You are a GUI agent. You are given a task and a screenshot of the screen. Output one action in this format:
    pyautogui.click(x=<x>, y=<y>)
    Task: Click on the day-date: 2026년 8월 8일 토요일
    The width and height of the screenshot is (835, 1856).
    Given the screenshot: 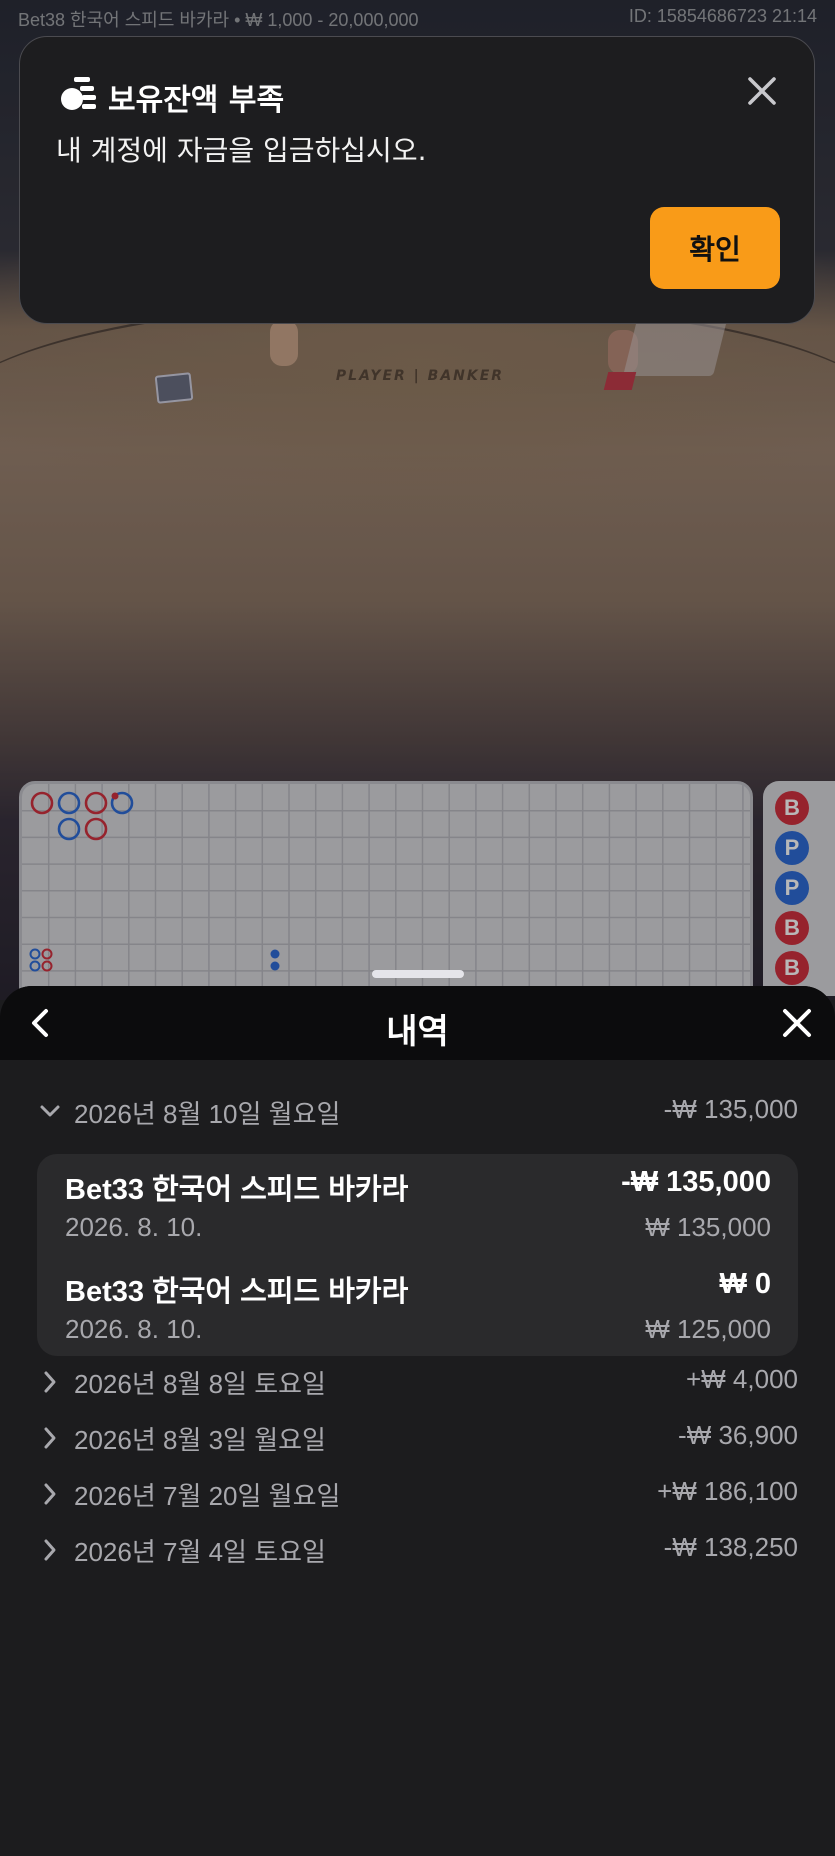 What is the action you would take?
    pyautogui.click(x=200, y=1384)
    